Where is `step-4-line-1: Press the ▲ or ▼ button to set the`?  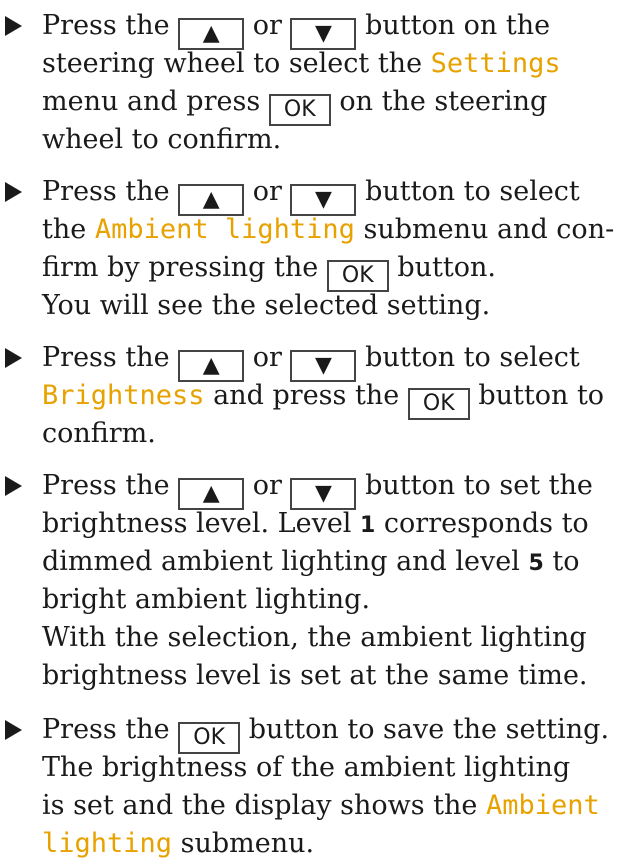
step-4-line-1: Press the ▲ or ▼ button to set the is located at coordinates (317, 488).